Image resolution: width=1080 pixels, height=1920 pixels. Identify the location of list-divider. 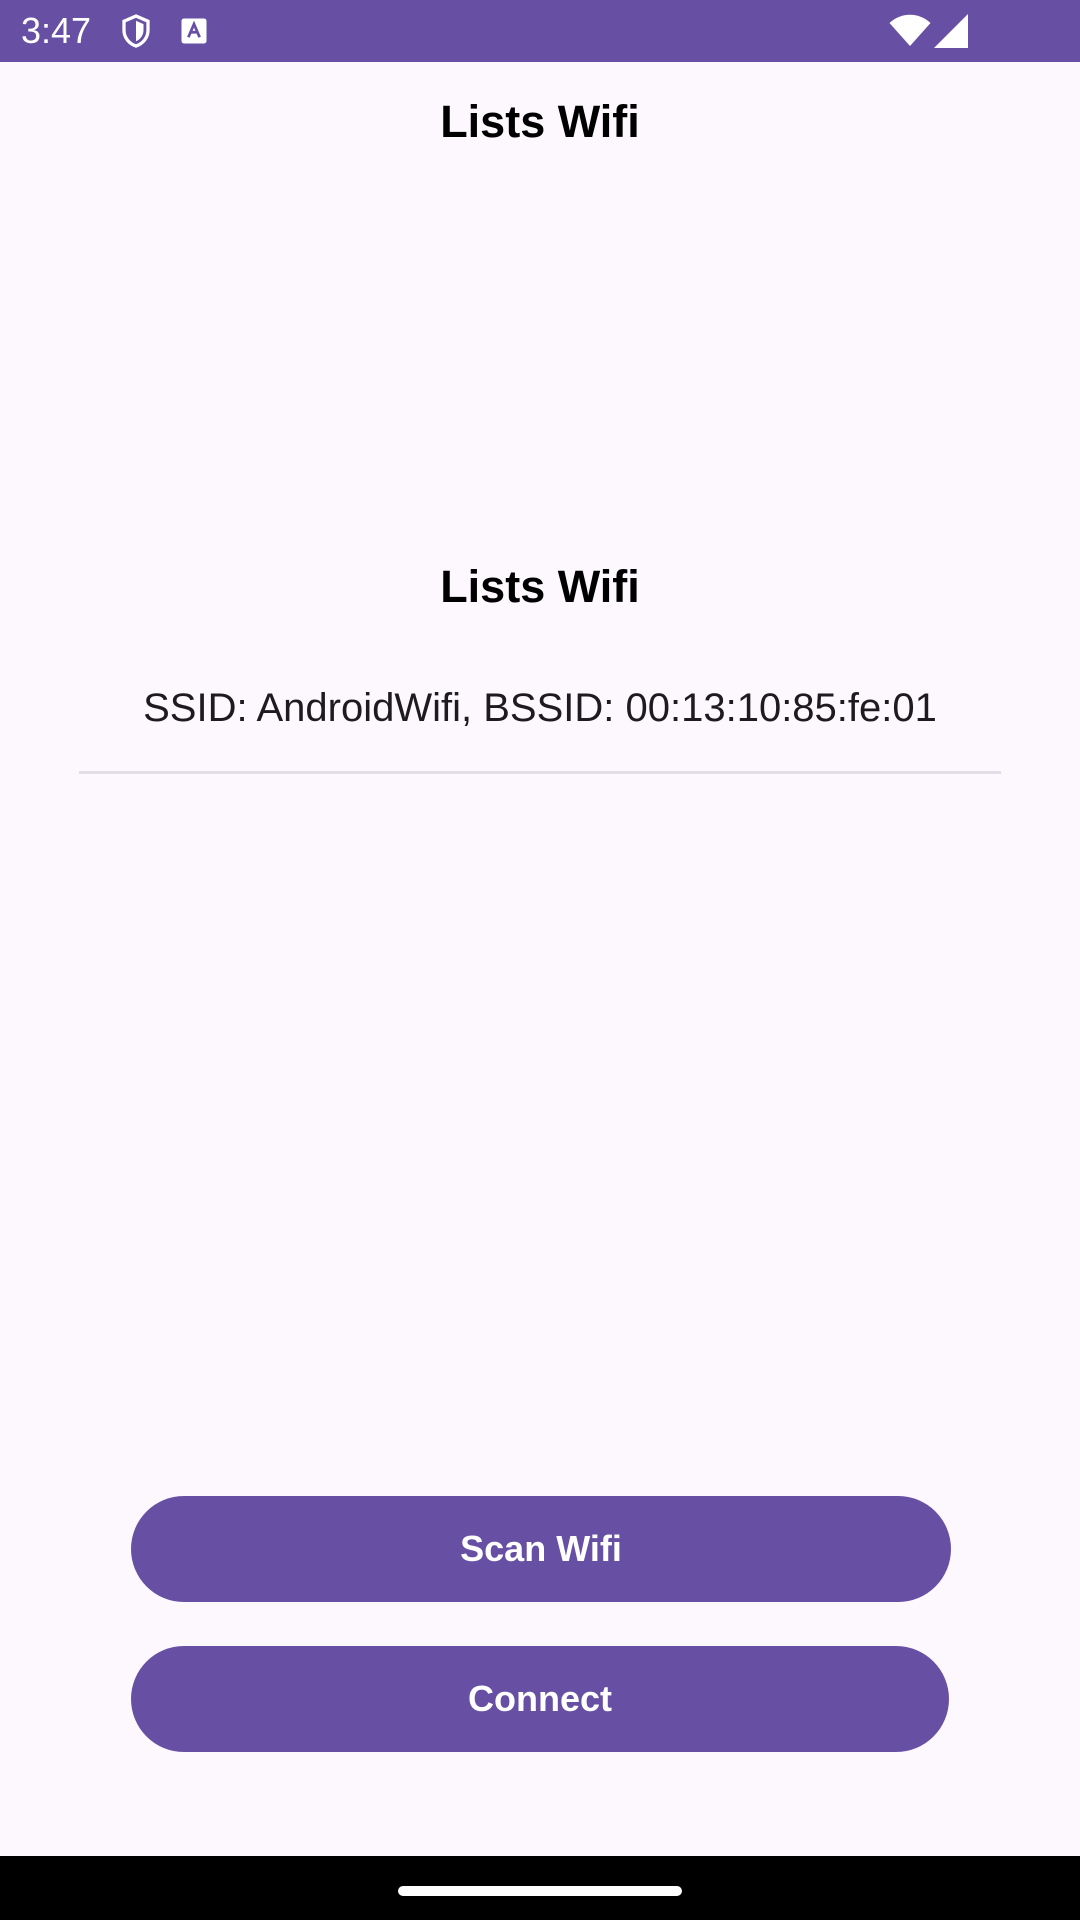
(540, 772).